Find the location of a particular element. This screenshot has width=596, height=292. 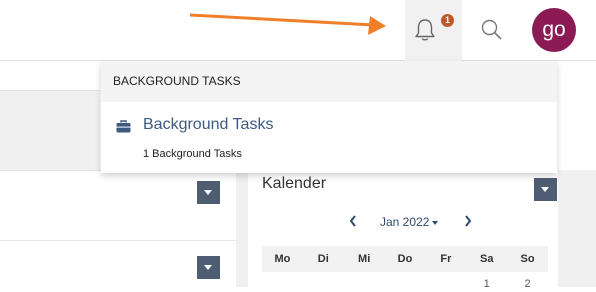

day-cell: 2 is located at coordinates (527, 284).